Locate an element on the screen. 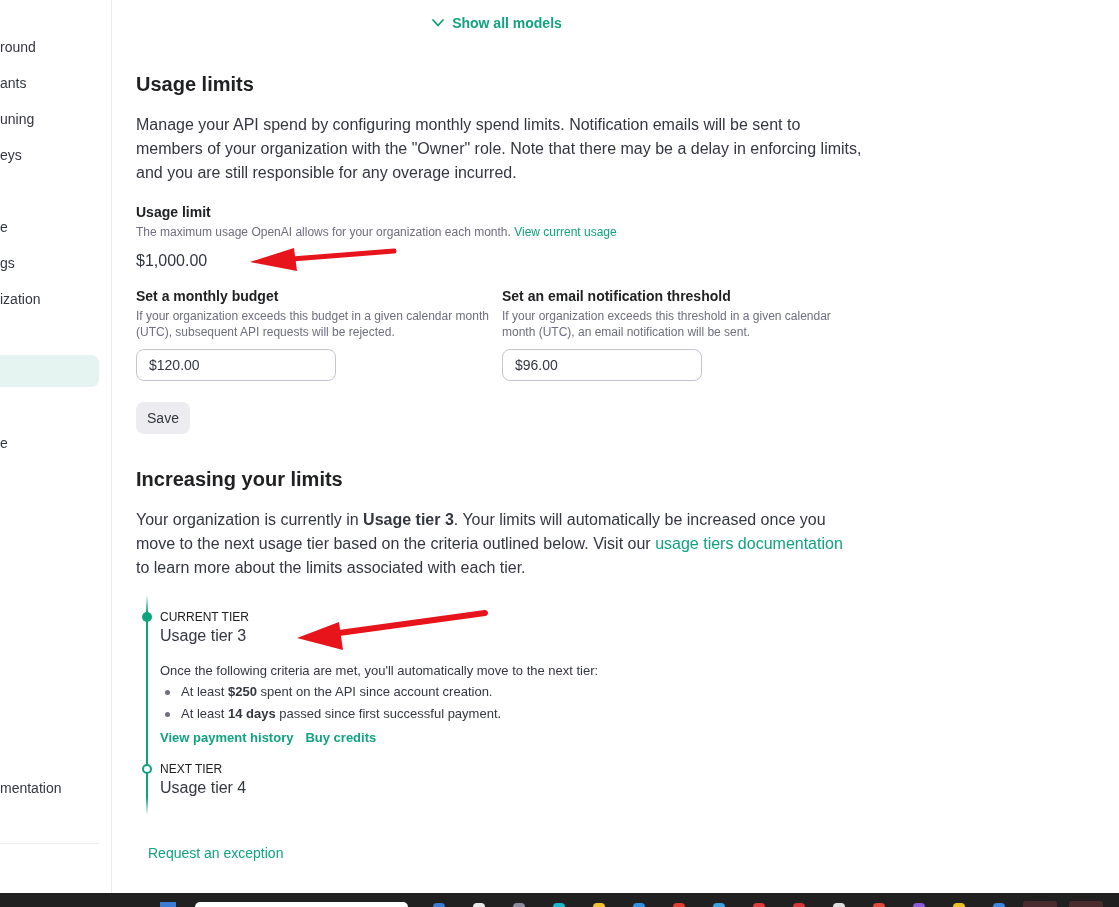 This screenshot has height=907, width=1119. sidebar-item: gs is located at coordinates (49, 263).